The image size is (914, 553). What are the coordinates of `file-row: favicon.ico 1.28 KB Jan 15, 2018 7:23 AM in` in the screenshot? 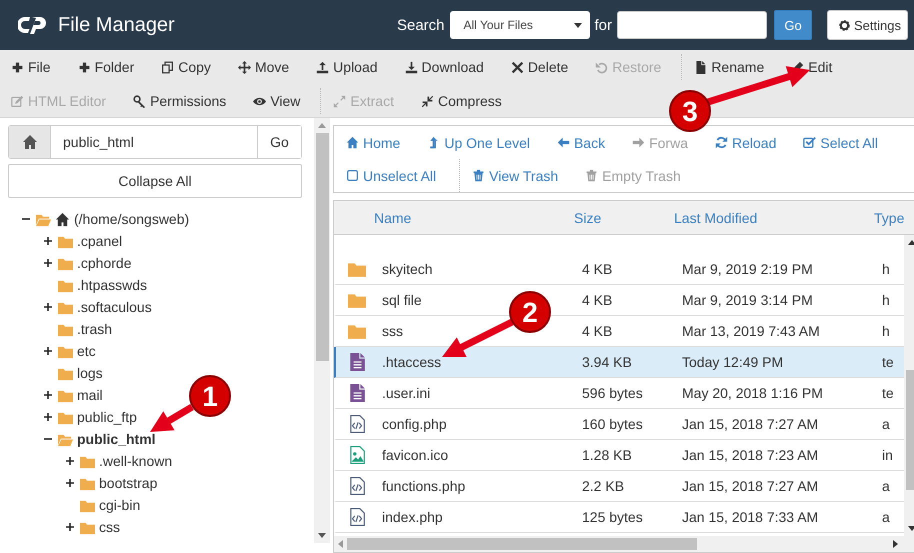 It's located at (619, 455).